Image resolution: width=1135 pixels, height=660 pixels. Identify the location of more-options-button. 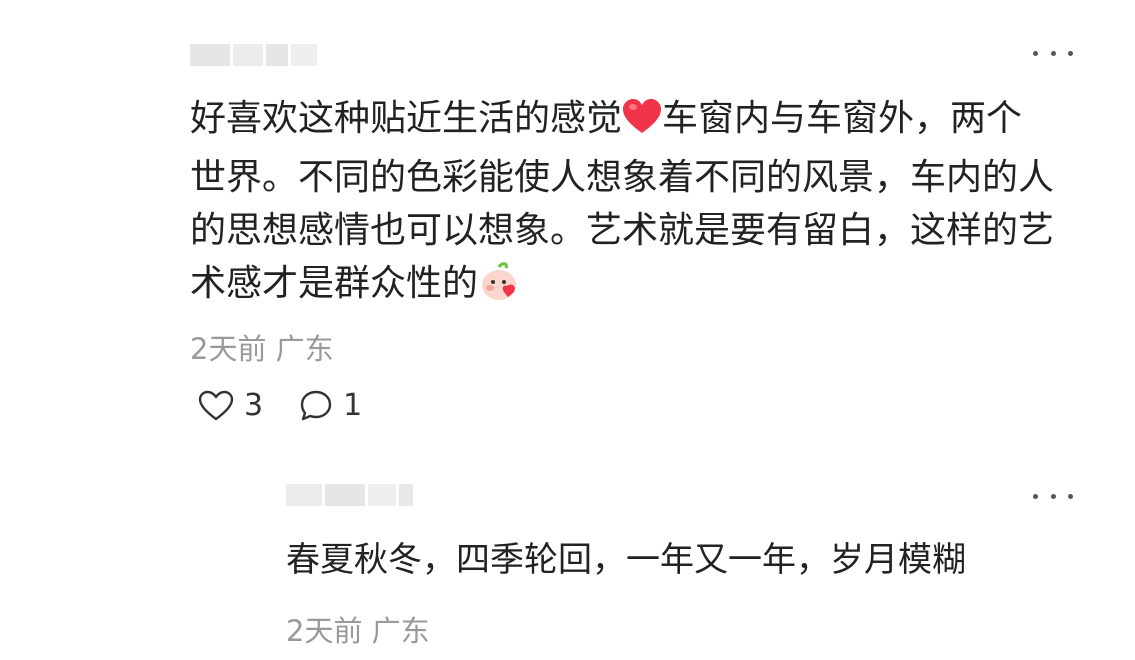
(1053, 53).